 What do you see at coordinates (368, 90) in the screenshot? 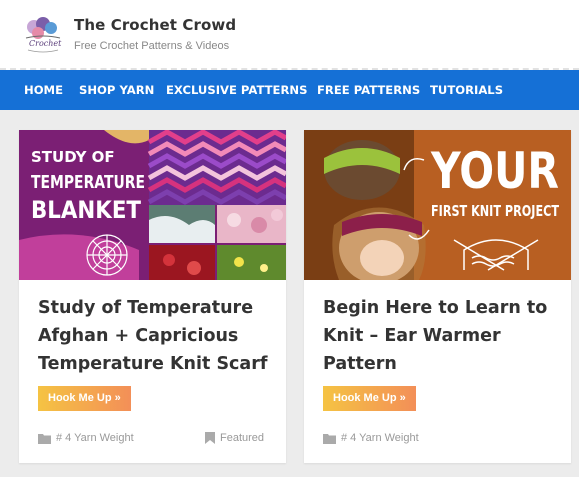
I see `nav-item-free-patterns: FREE PATTERNS` at bounding box center [368, 90].